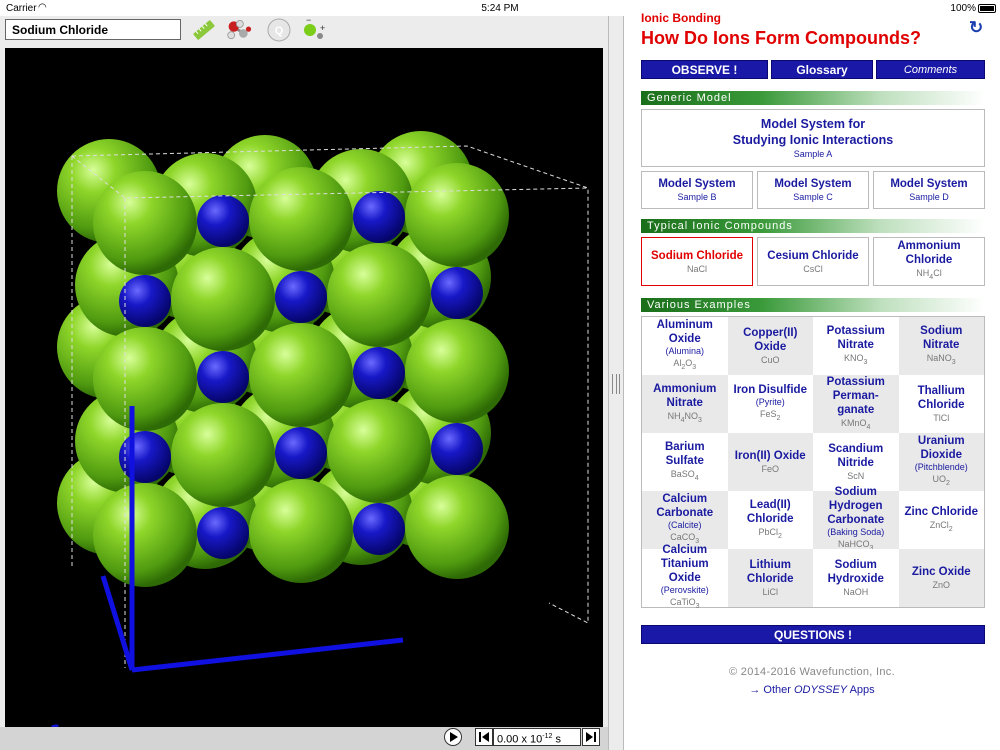 The height and width of the screenshot is (750, 1000). I want to click on example-iron-disulfide: Iron Disulfide (Pyrite) FeS2, so click(770, 404).